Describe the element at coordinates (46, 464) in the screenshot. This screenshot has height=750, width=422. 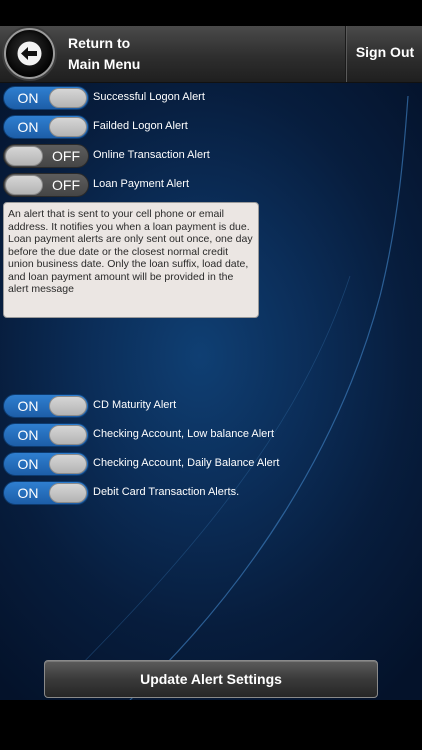
I see `toggle-daily-balance: ON` at that location.